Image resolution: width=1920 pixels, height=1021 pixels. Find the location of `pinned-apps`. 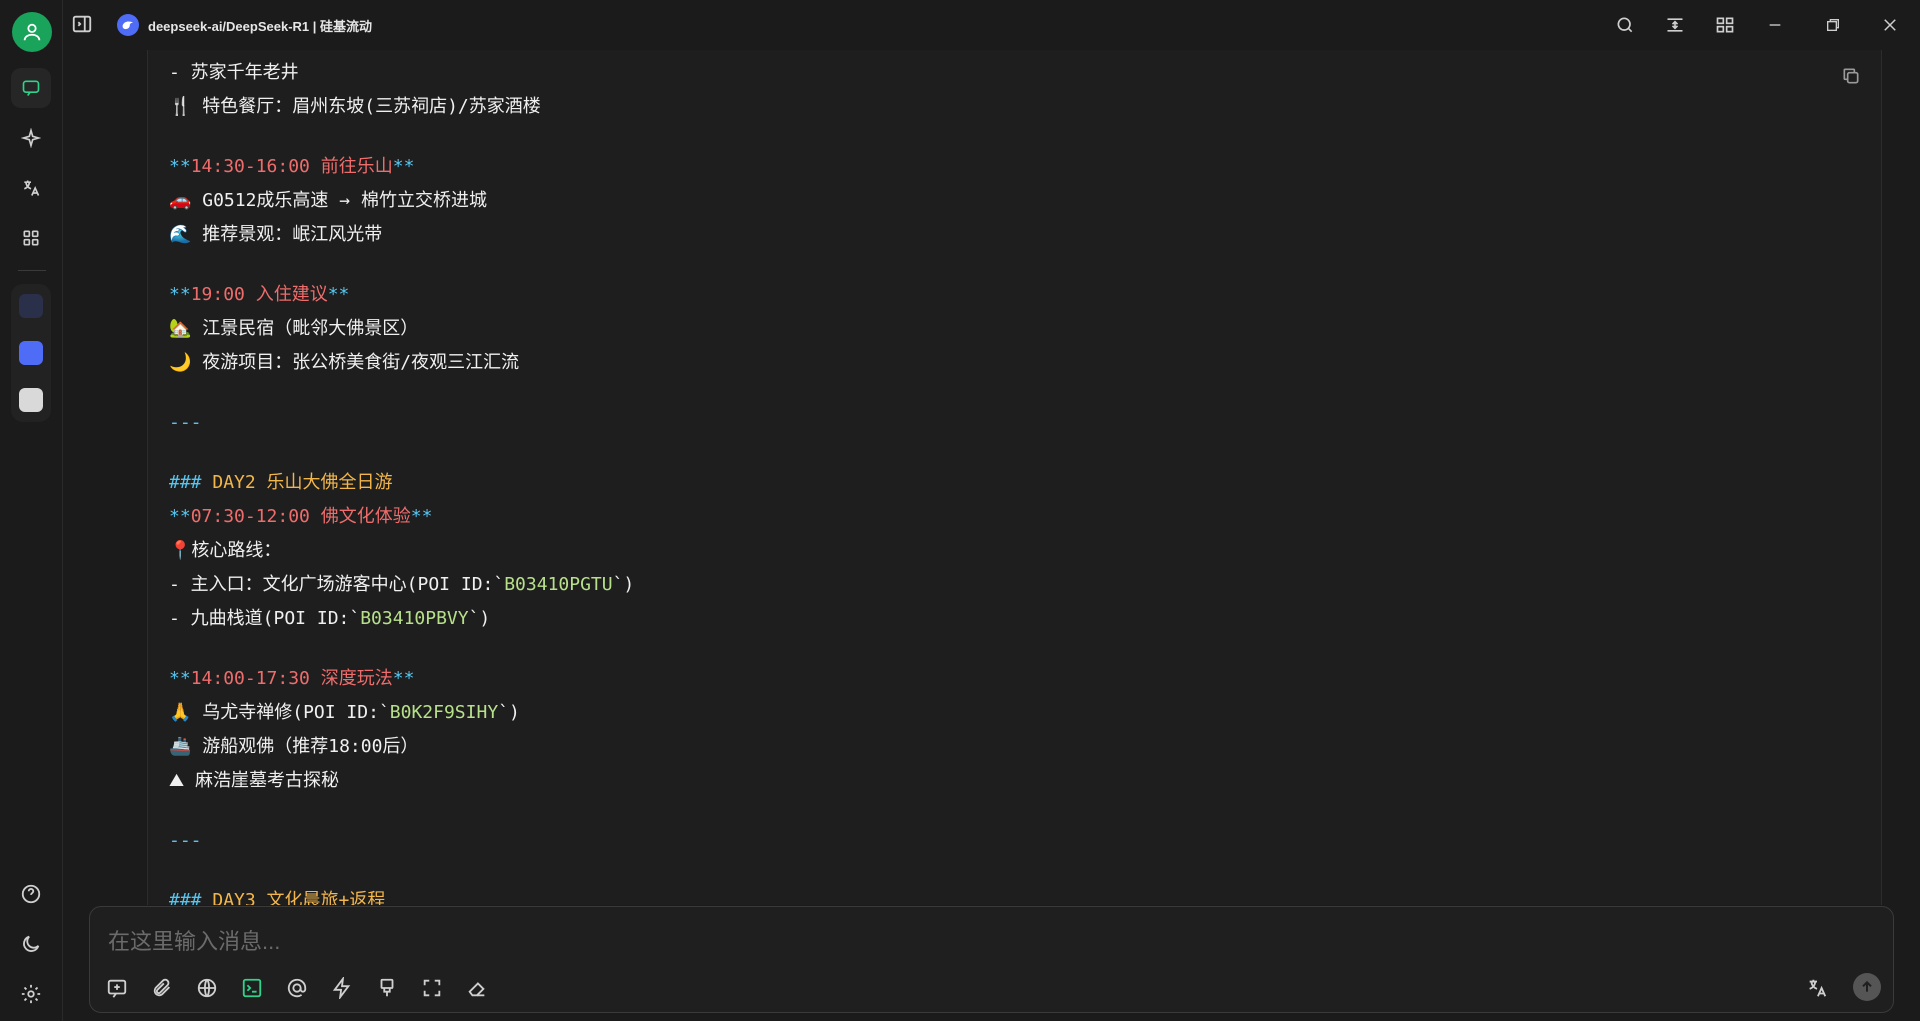

pinned-apps is located at coordinates (31, 353).